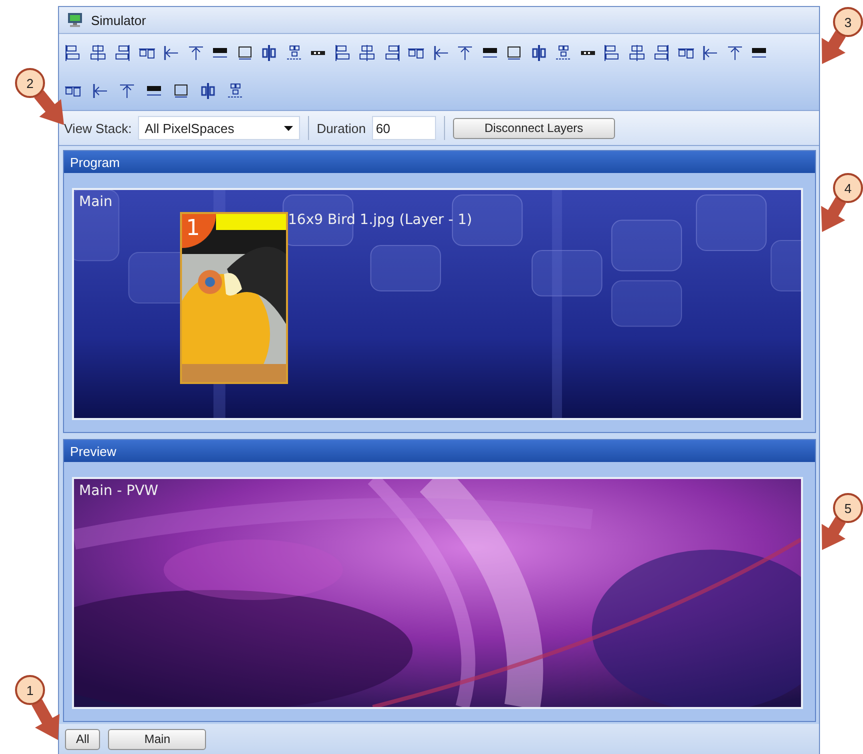 The height and width of the screenshot is (754, 863). Describe the element at coordinates (157, 739) in the screenshot. I see `null: Main` at that location.